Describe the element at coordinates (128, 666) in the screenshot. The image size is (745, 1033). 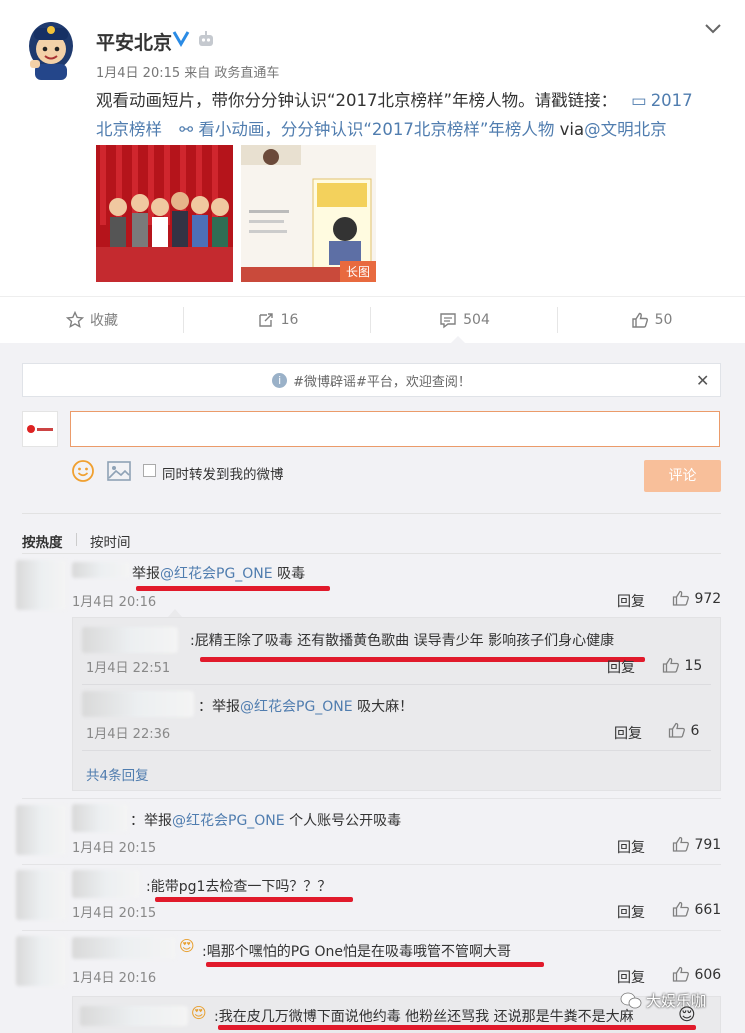
I see `reply-time: 1月4日 22:51` at that location.